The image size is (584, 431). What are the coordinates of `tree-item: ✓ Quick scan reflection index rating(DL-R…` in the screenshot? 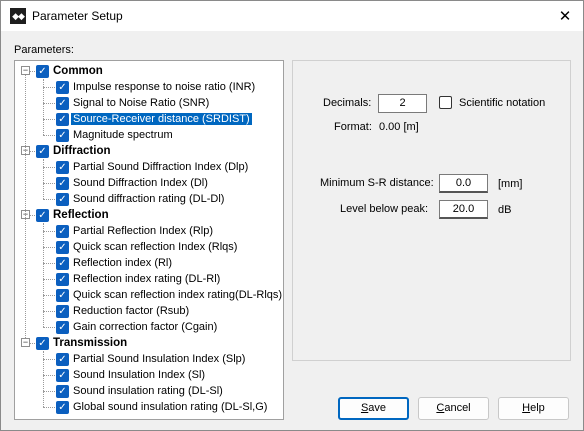 It's located at (169, 295).